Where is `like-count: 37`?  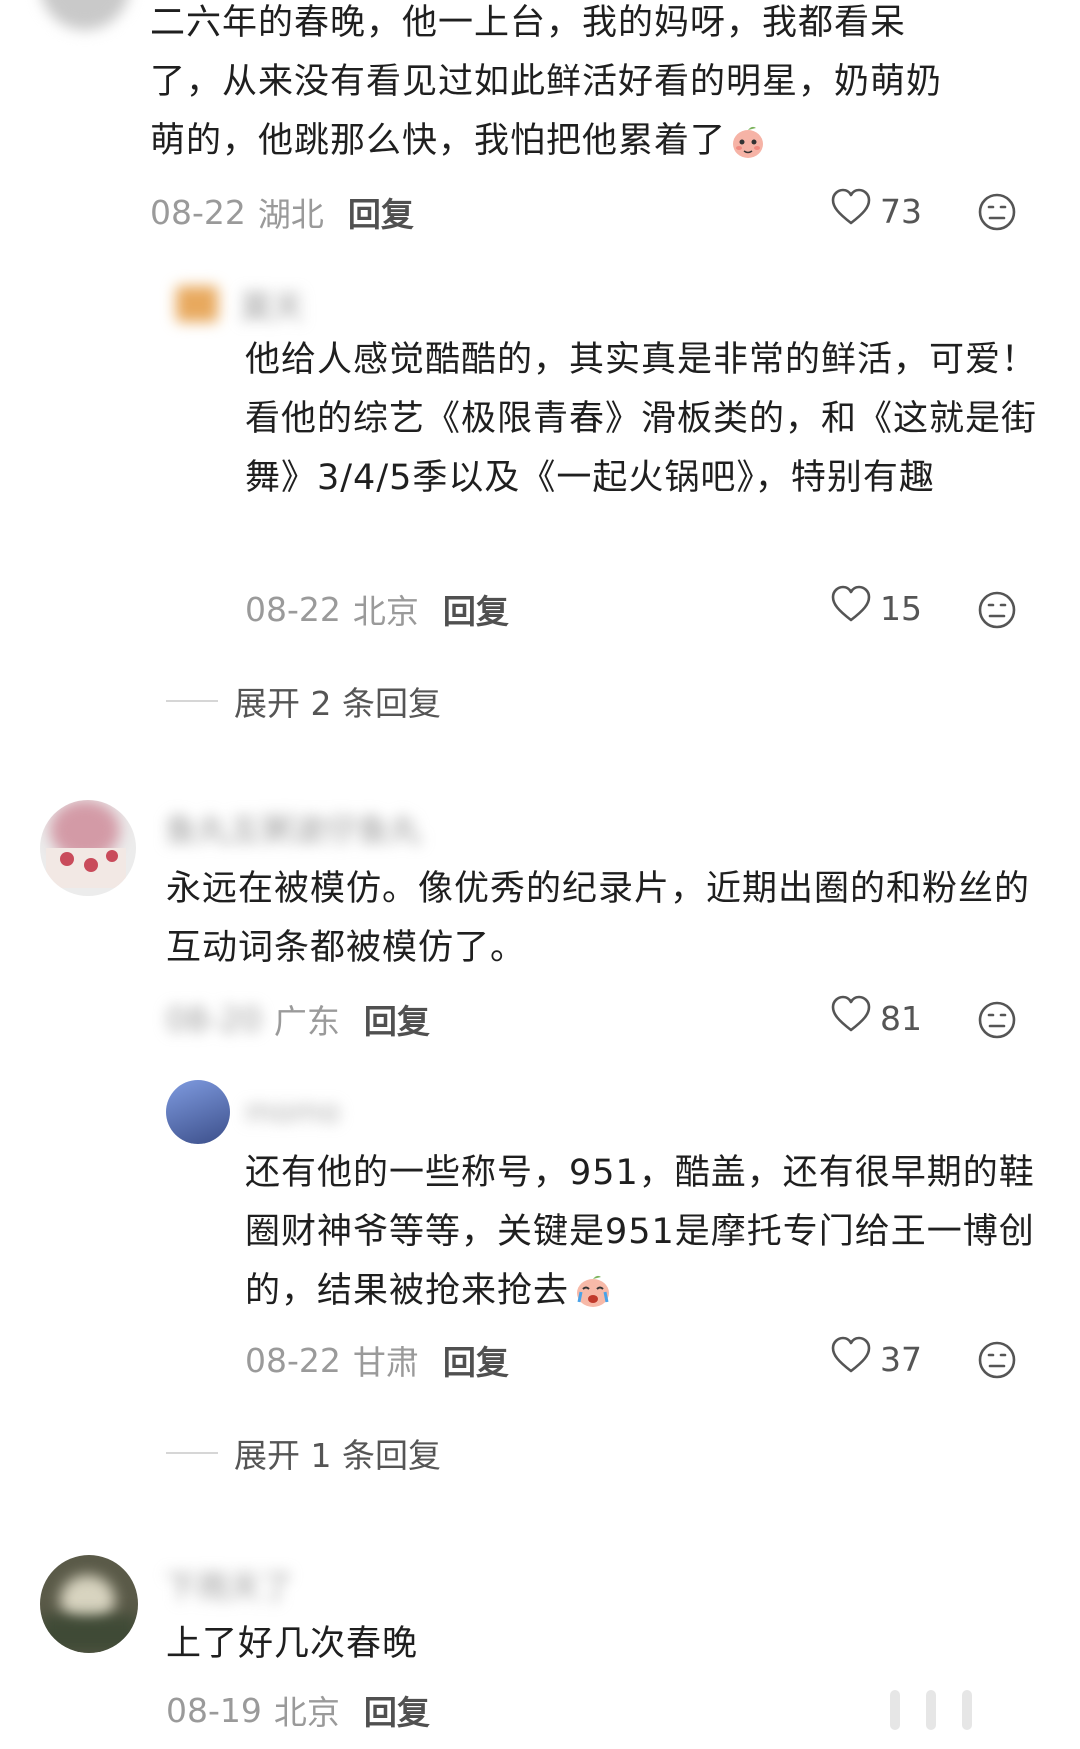
like-count: 37 is located at coordinates (901, 1359).